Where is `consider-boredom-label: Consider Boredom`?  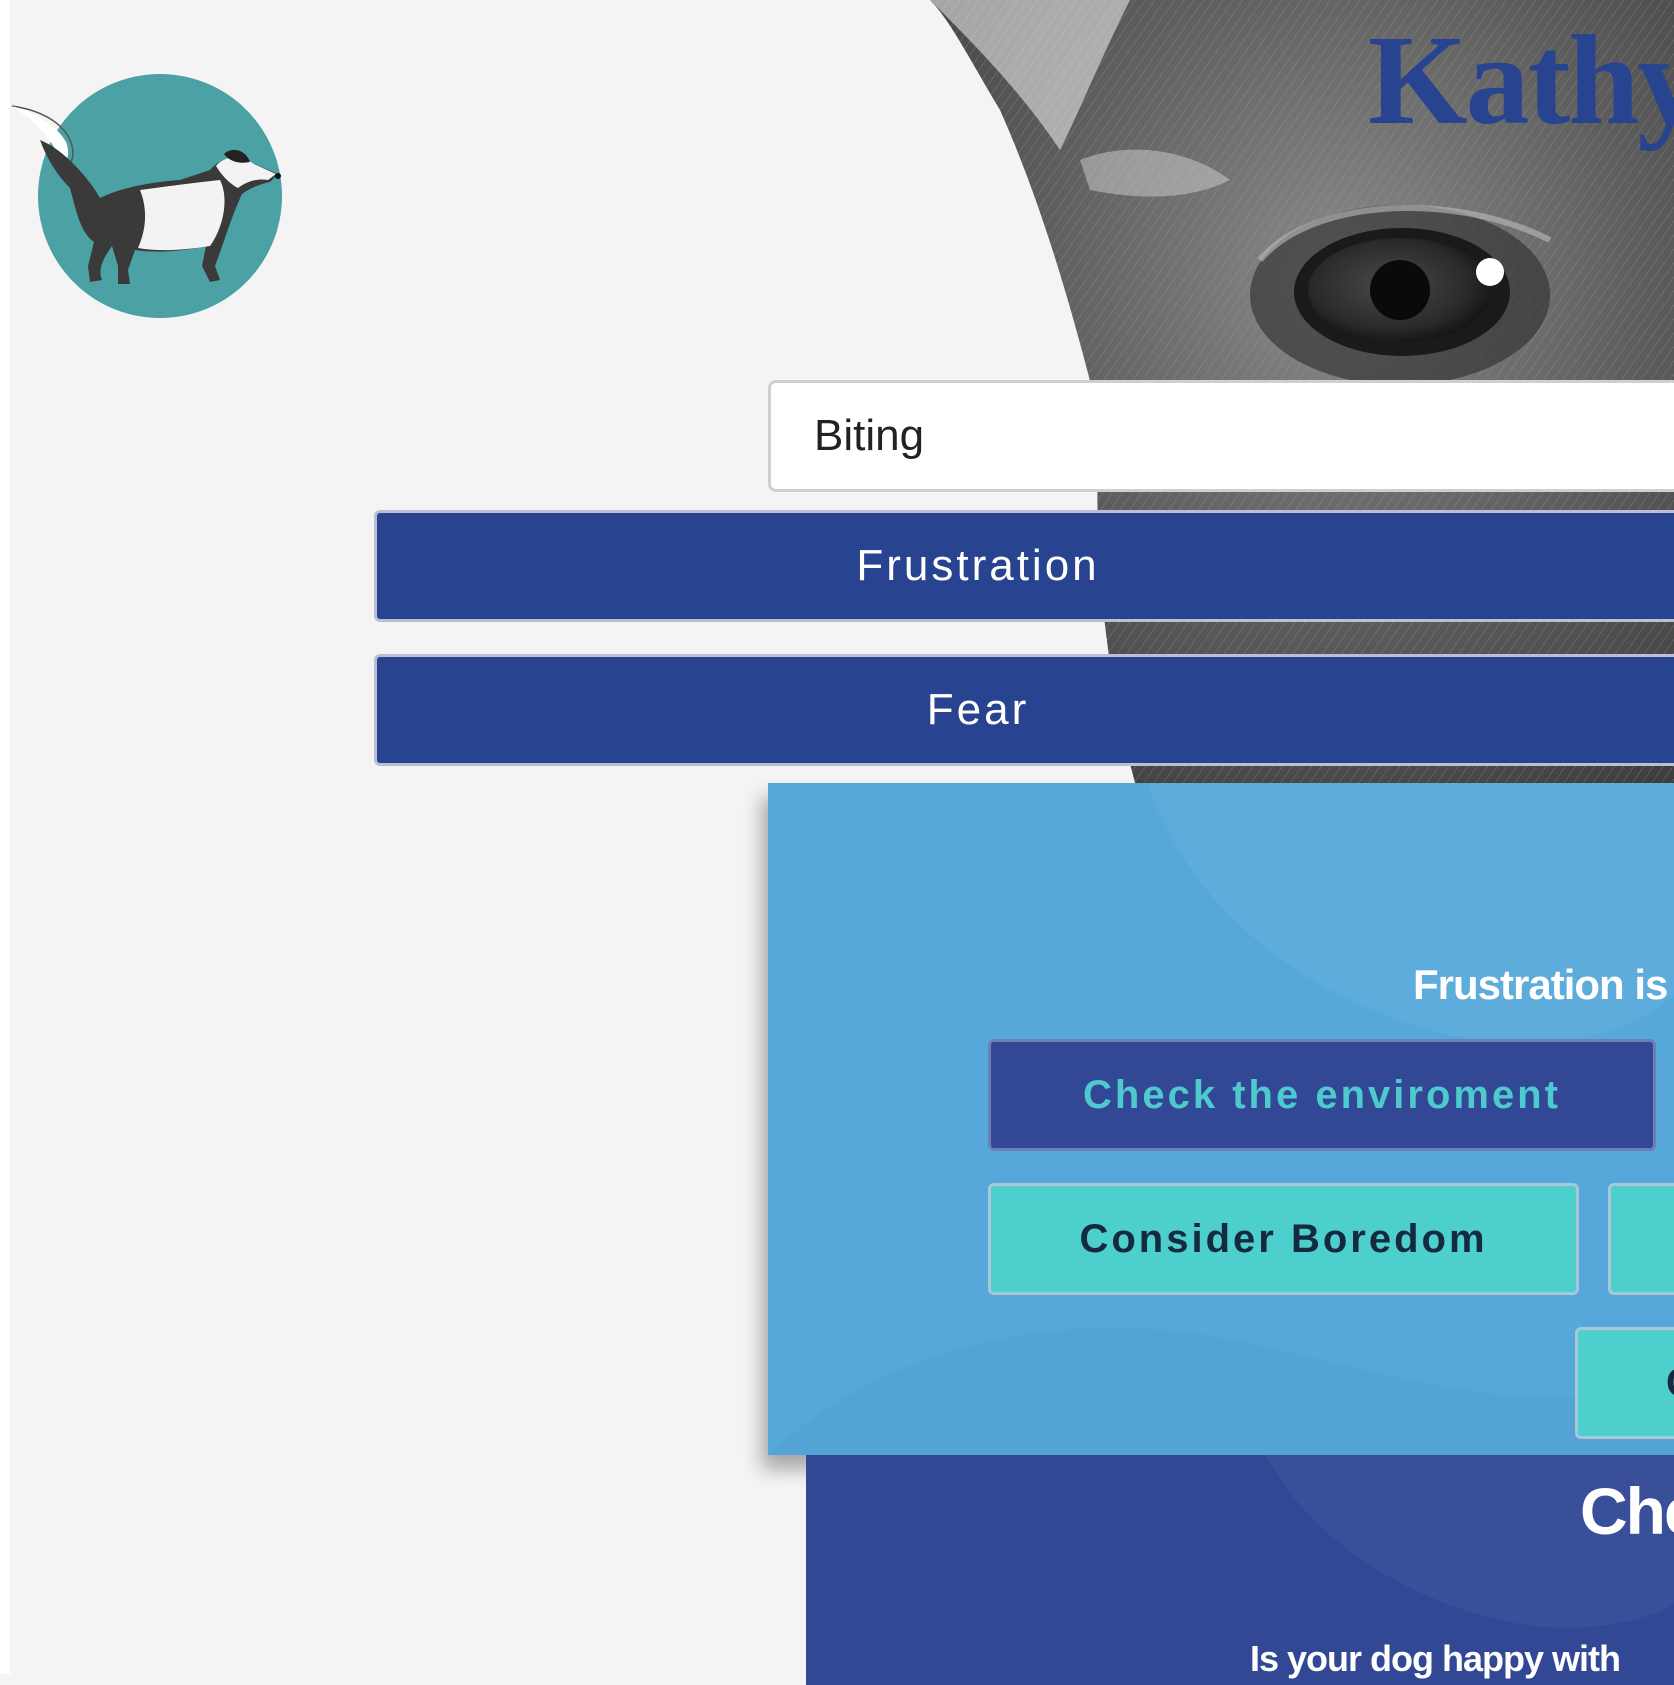
consider-boredom-label: Consider Boredom is located at coordinates (1283, 1238).